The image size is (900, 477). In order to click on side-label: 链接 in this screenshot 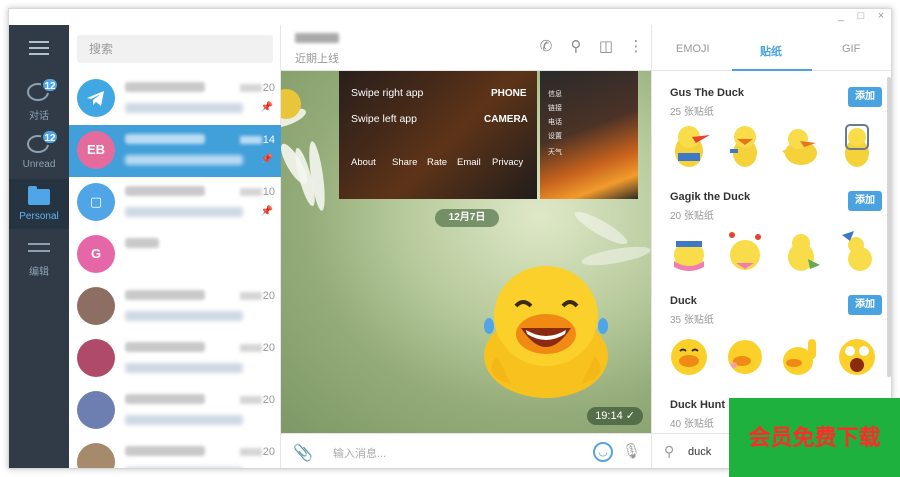, I will do `click(555, 108)`.